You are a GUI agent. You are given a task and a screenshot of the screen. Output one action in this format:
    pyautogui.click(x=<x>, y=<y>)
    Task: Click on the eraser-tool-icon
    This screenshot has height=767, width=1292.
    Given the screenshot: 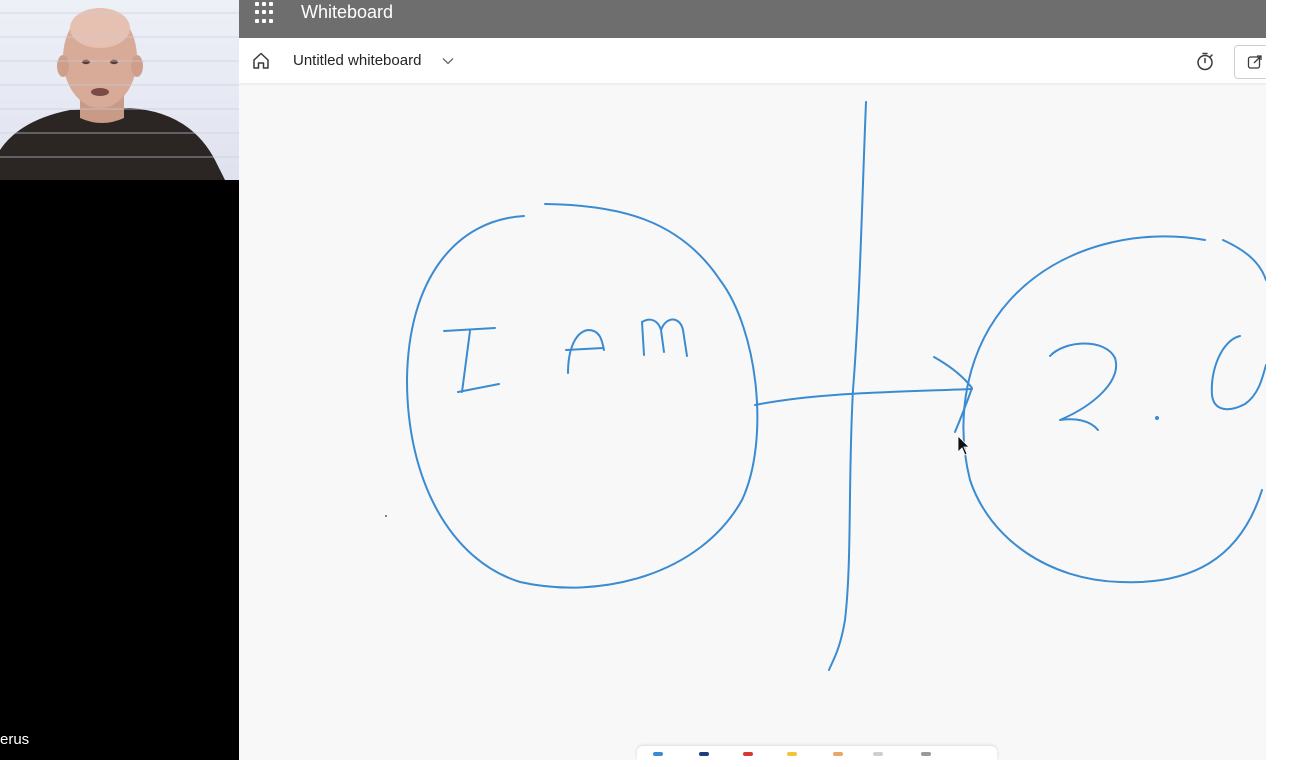 What is the action you would take?
    pyautogui.click(x=838, y=754)
    